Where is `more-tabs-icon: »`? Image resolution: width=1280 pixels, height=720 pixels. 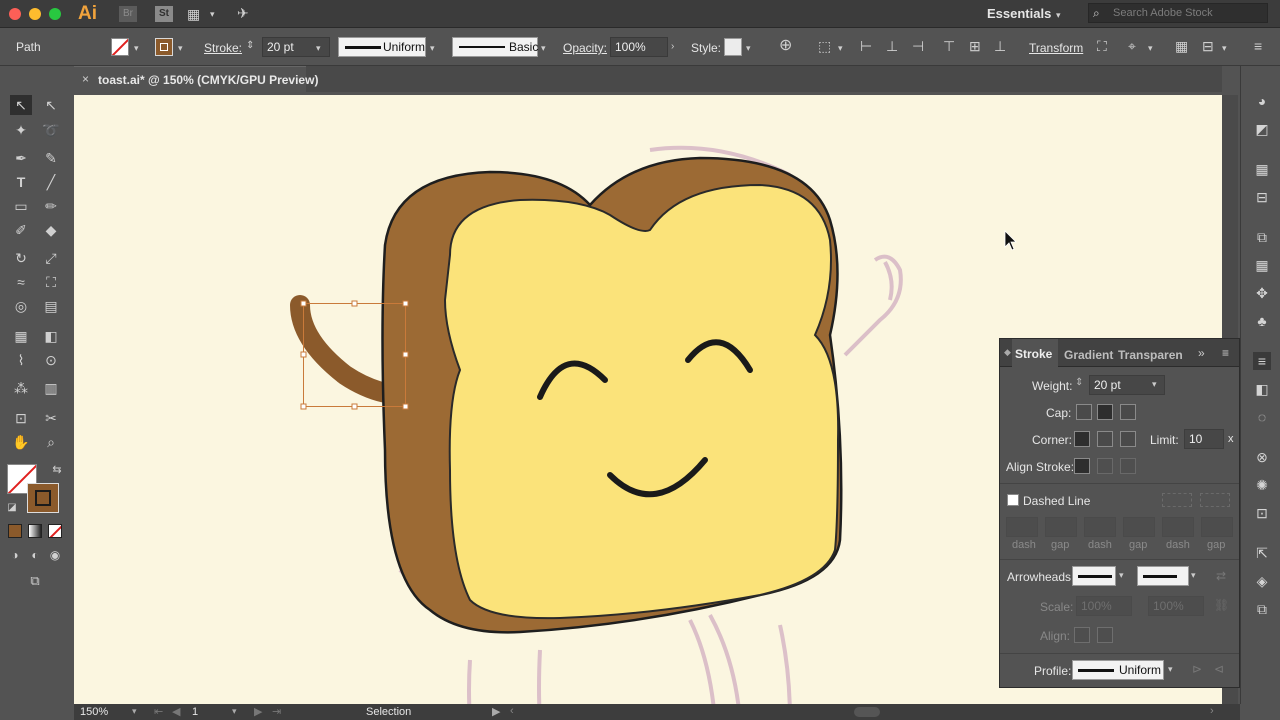 more-tabs-icon: » is located at coordinates (1201, 353).